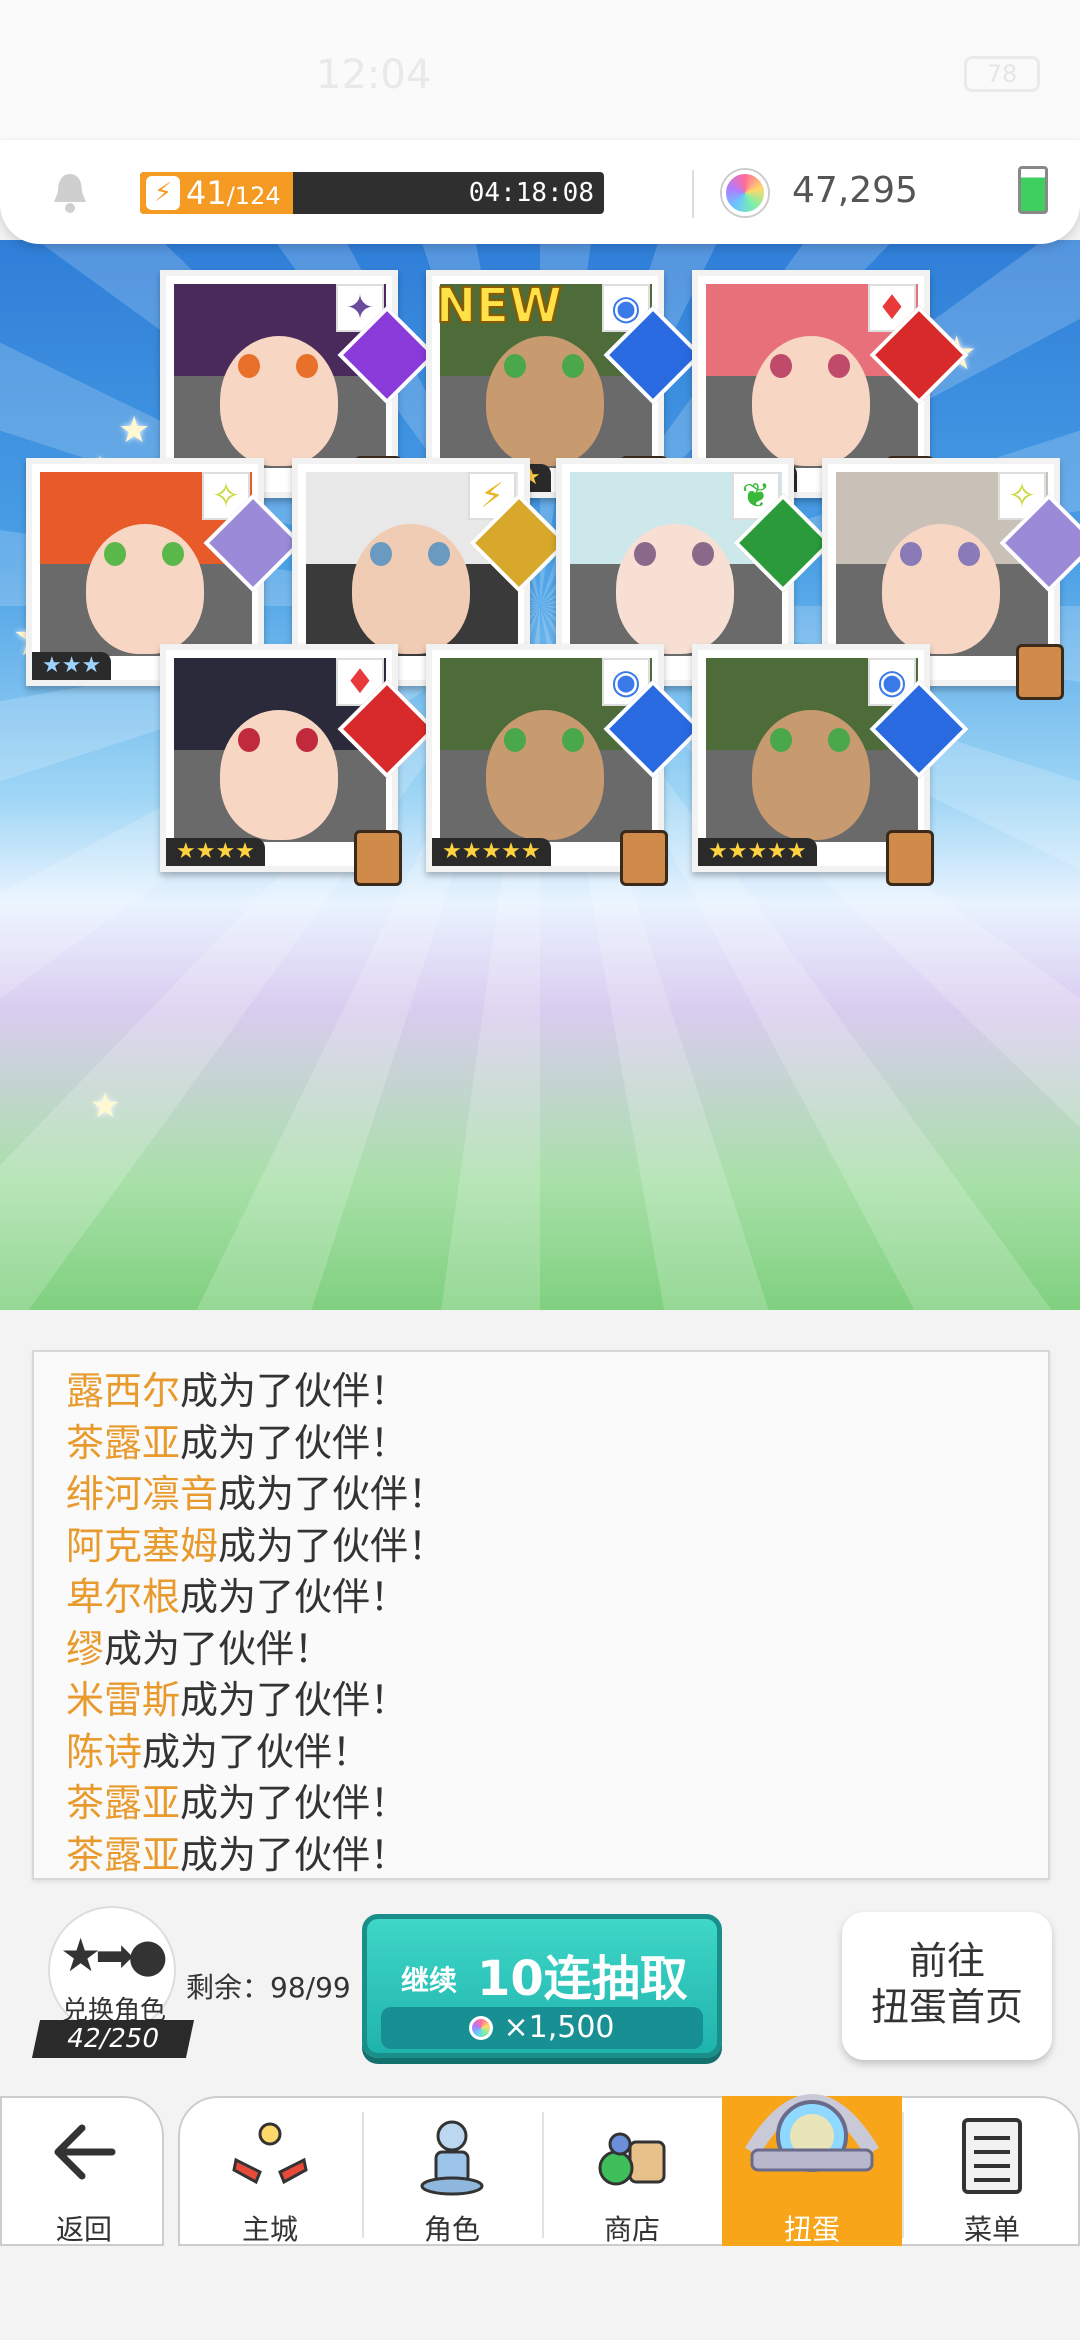 This screenshot has height=2340, width=1080. Describe the element at coordinates (946, 2007) in the screenshot. I see `go-home-line2: 扭蛋首页` at that location.